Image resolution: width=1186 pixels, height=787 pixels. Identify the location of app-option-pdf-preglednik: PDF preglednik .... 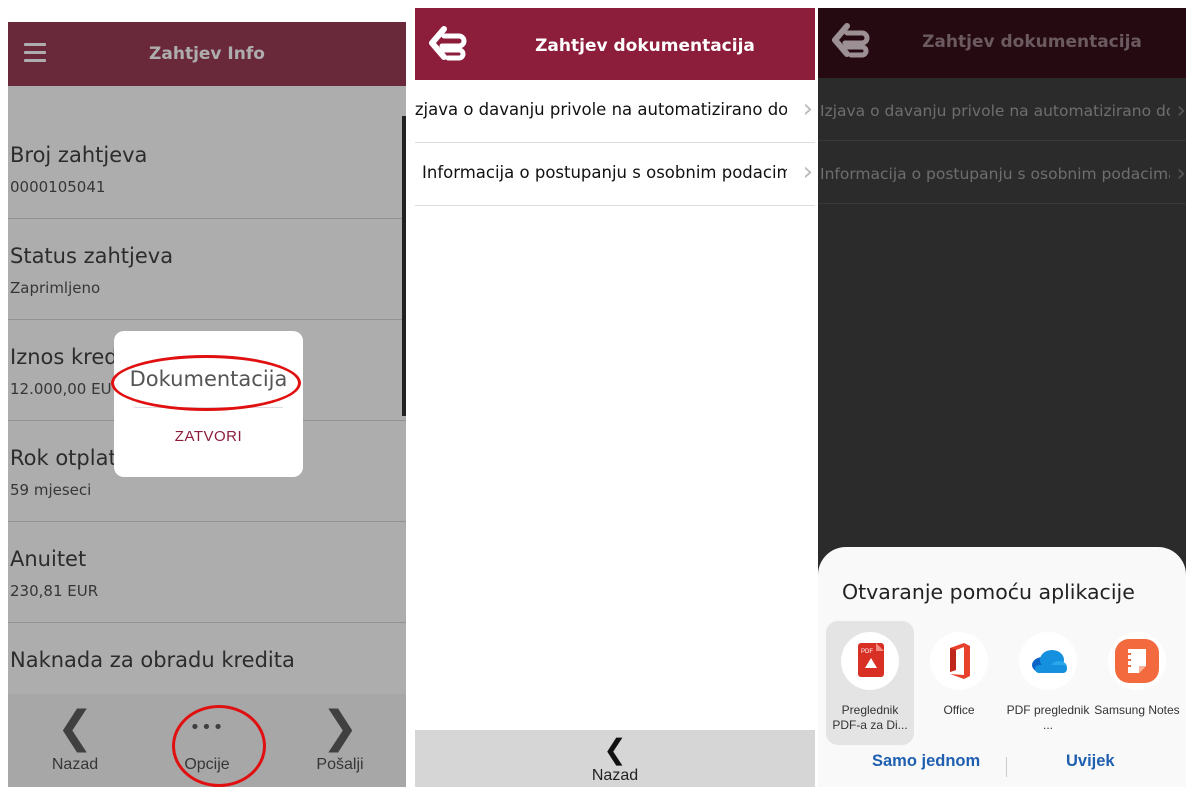
(1048, 683).